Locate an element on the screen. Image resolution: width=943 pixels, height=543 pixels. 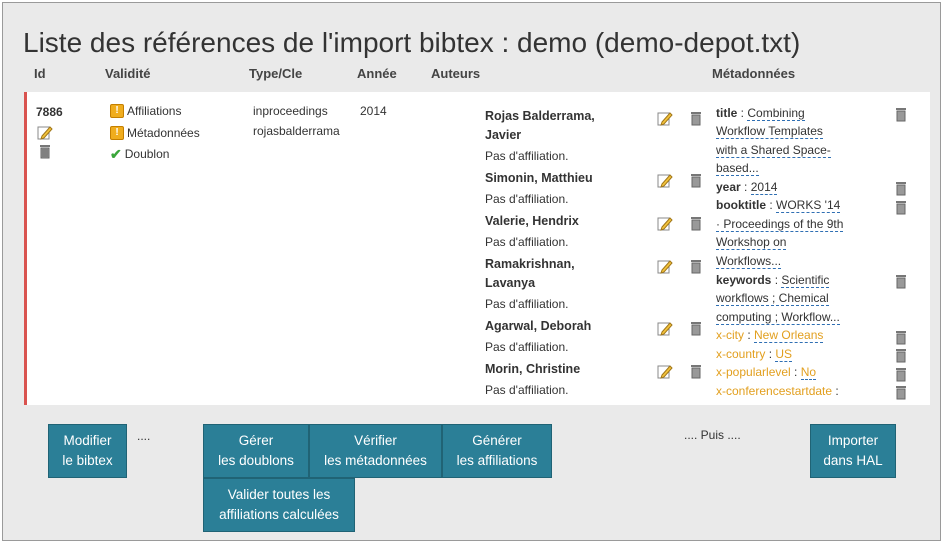
verify-metadata-button: Vérifier les métadonnées is located at coordinates (375, 451).